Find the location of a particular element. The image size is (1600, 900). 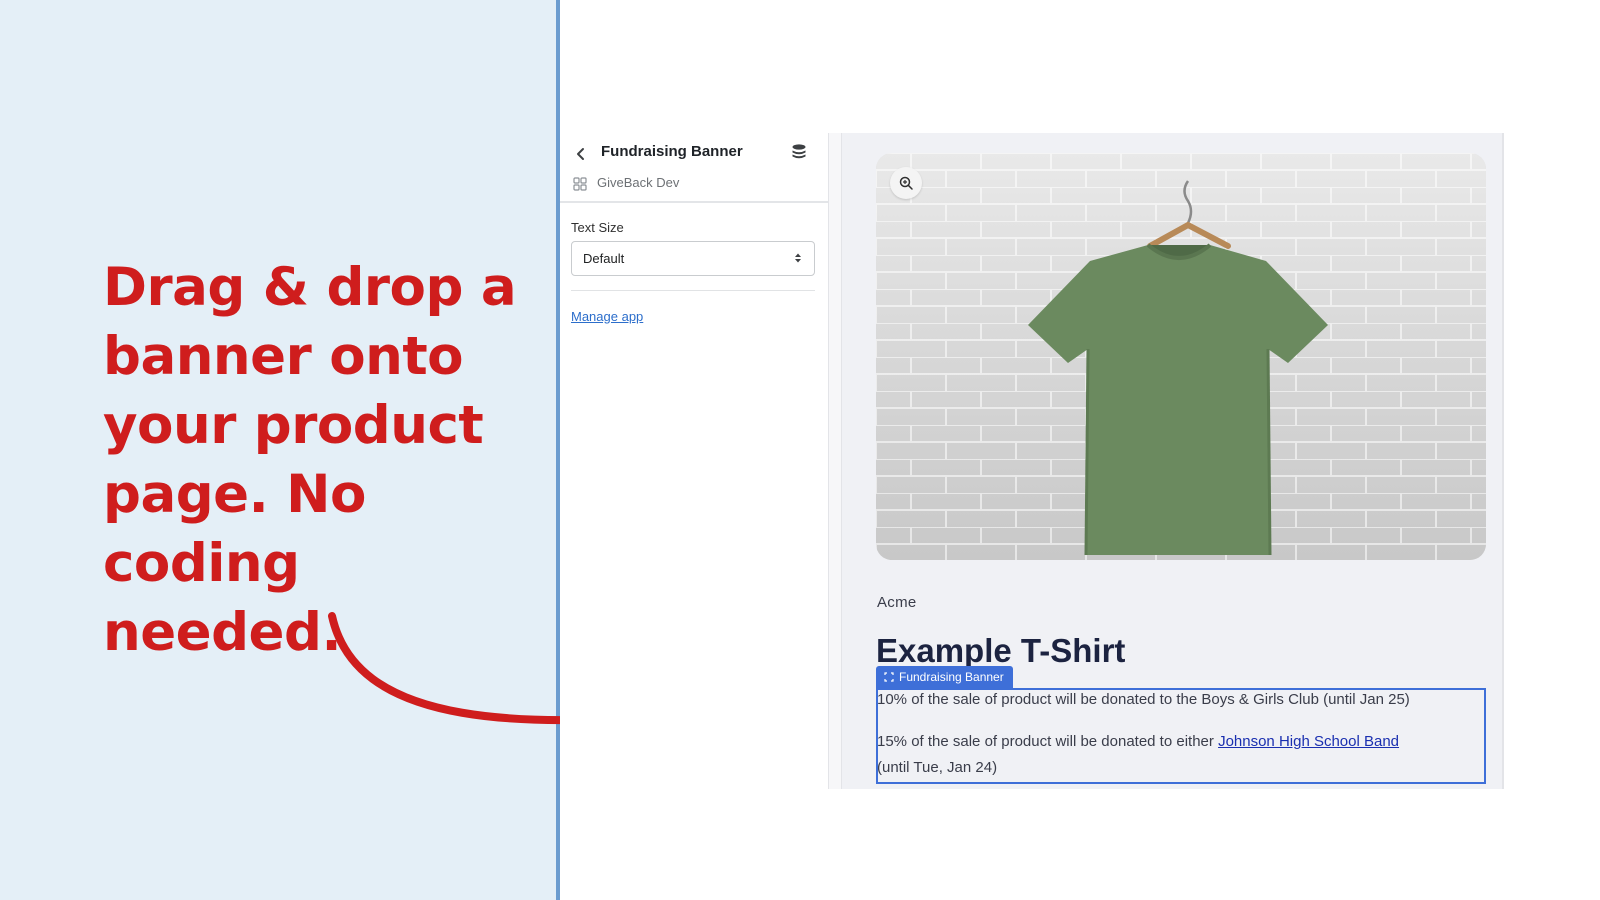

database-icon is located at coordinates (799, 152).